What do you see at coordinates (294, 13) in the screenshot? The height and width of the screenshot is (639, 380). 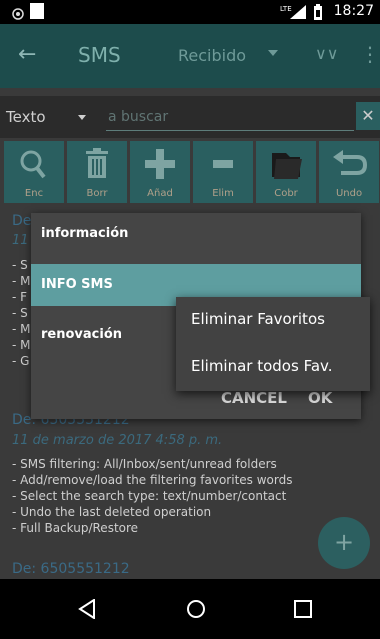 I see `signal-icon: LTE` at bounding box center [294, 13].